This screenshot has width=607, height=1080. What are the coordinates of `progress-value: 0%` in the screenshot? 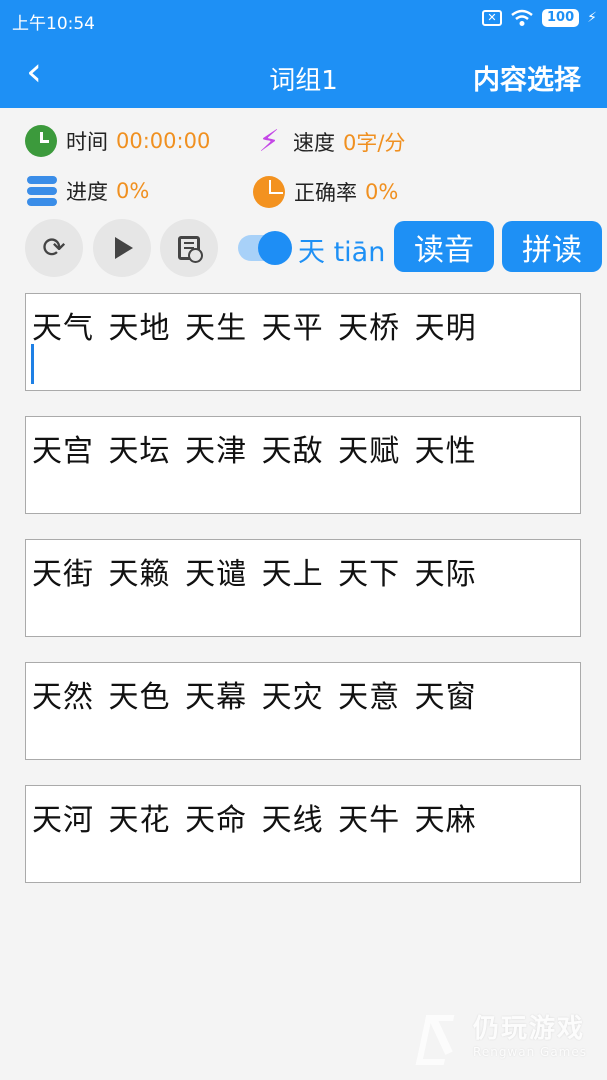 It's located at (133, 191).